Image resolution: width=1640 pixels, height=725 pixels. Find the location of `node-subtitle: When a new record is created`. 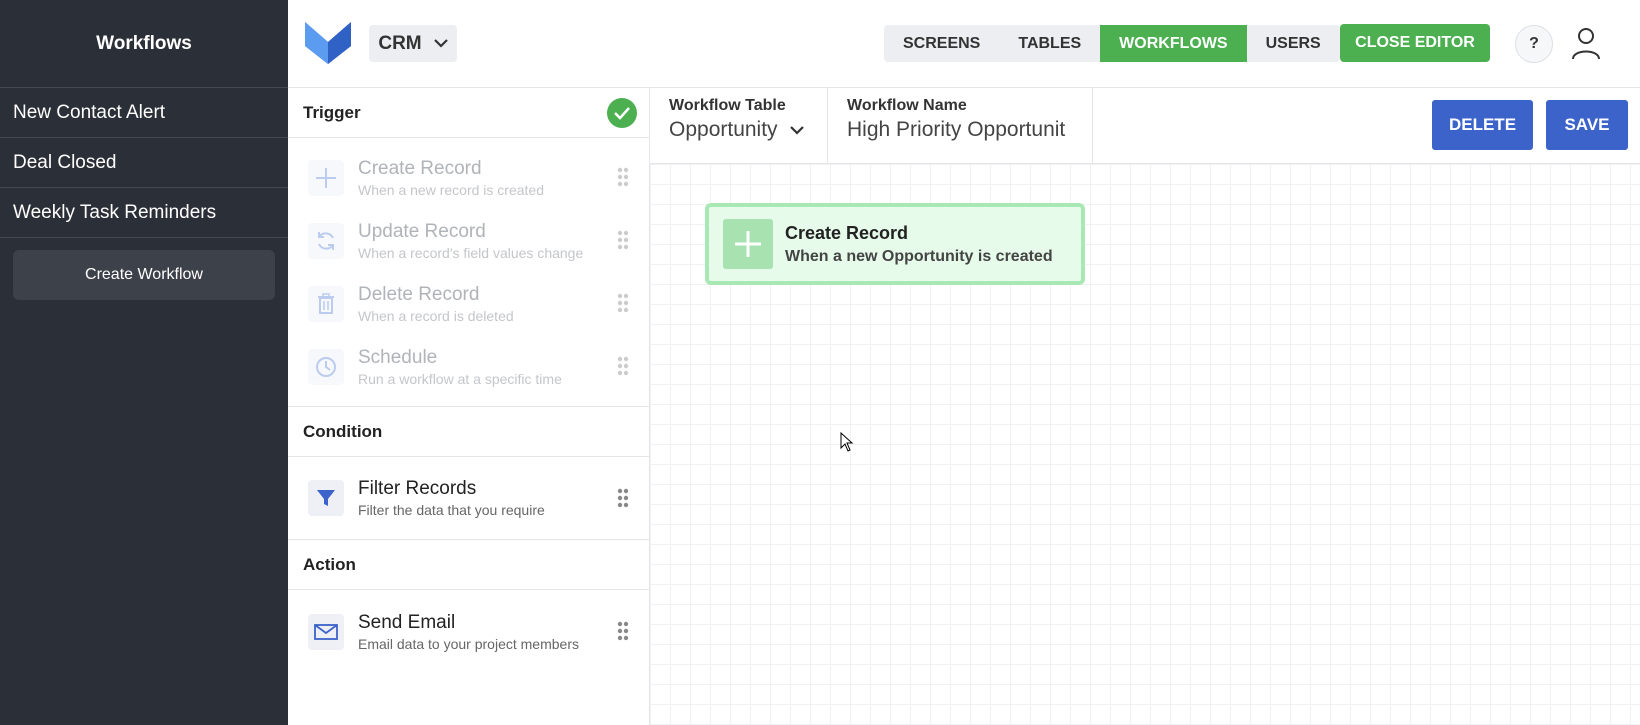

node-subtitle: When a new record is created is located at coordinates (451, 189).